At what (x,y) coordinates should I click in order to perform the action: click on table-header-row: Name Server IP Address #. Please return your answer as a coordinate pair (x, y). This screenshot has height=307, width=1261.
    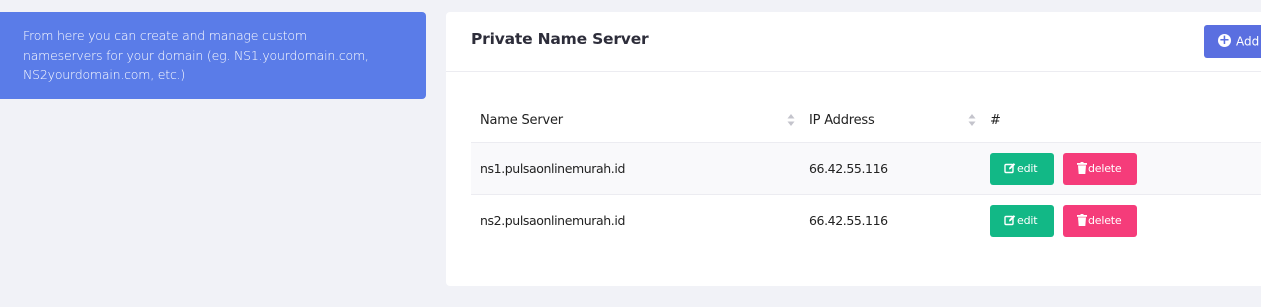
    Looking at the image, I should click on (866, 120).